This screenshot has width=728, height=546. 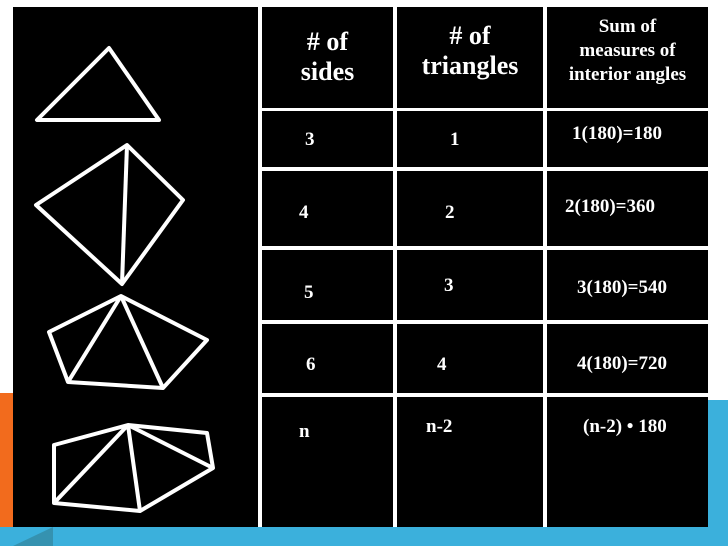 I want to click on triangles-value: n-2, so click(x=439, y=426).